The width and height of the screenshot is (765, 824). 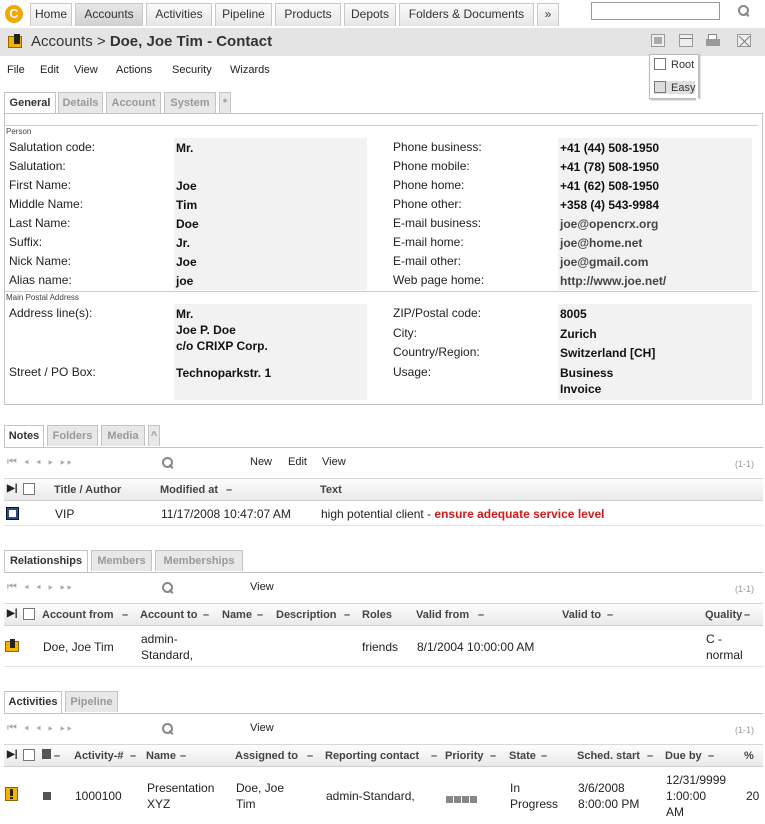 I want to click on col-account-from: Account from, so click(x=78, y=615).